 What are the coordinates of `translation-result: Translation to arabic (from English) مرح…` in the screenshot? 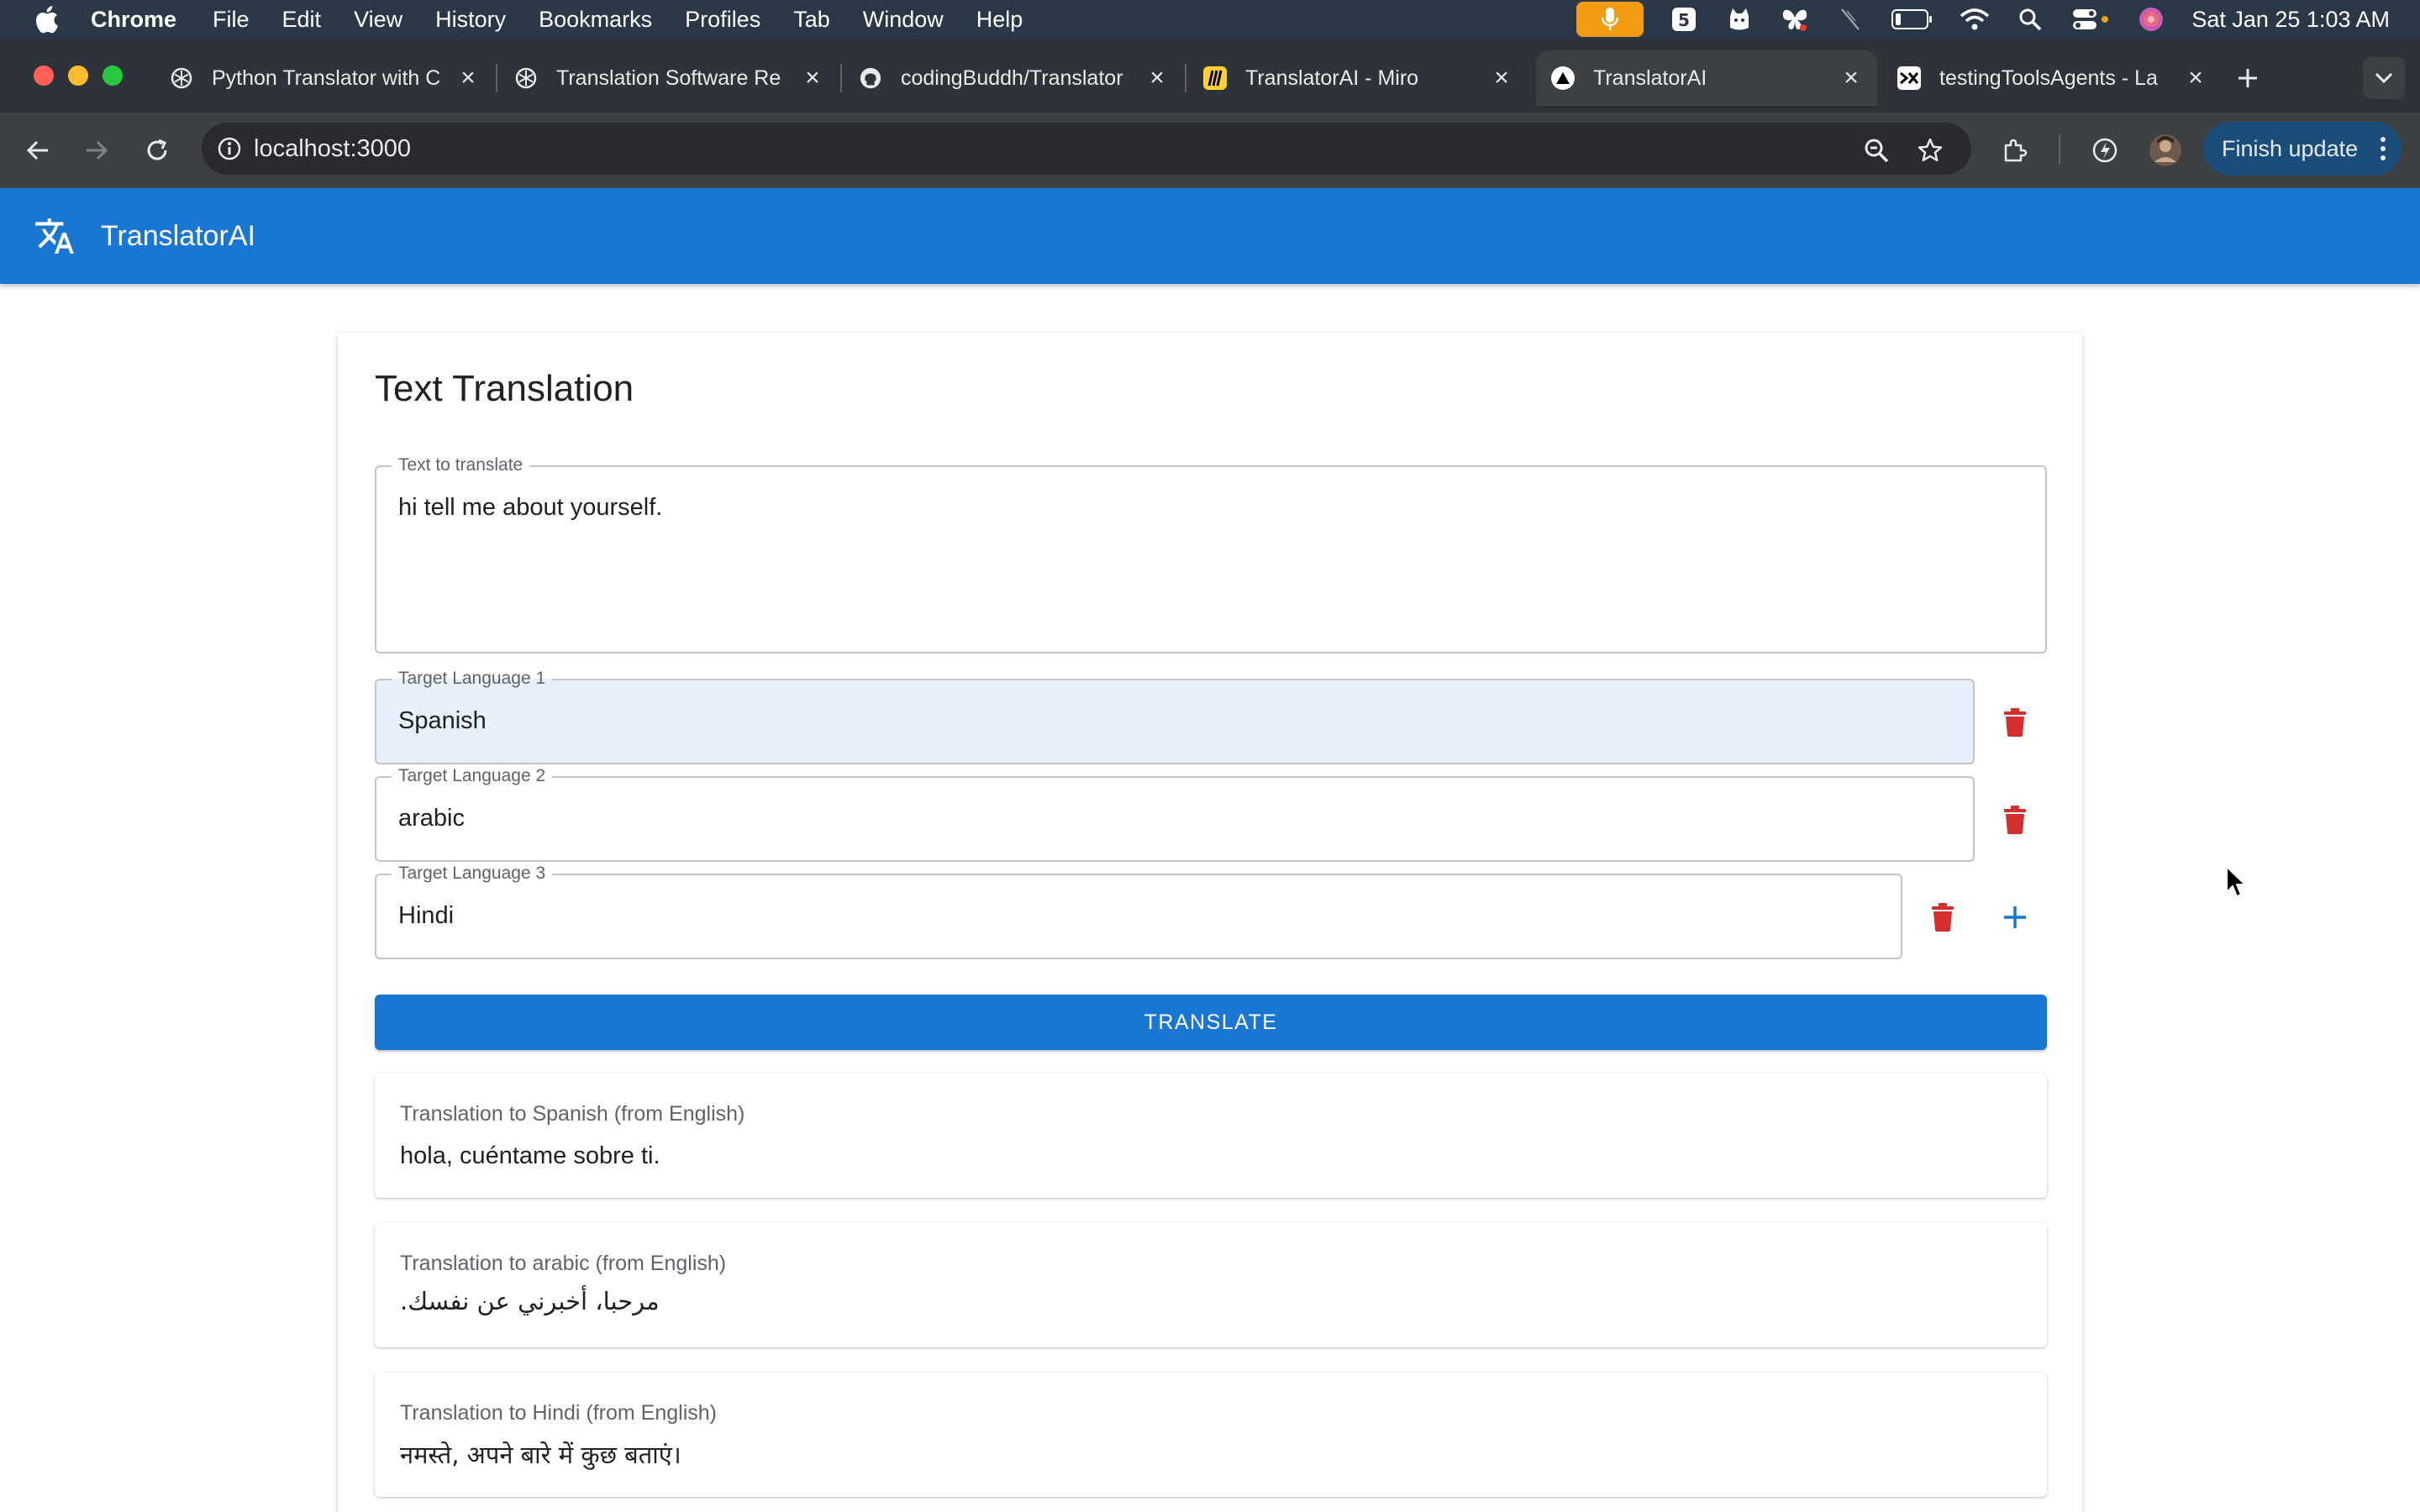 It's located at (1211, 1285).